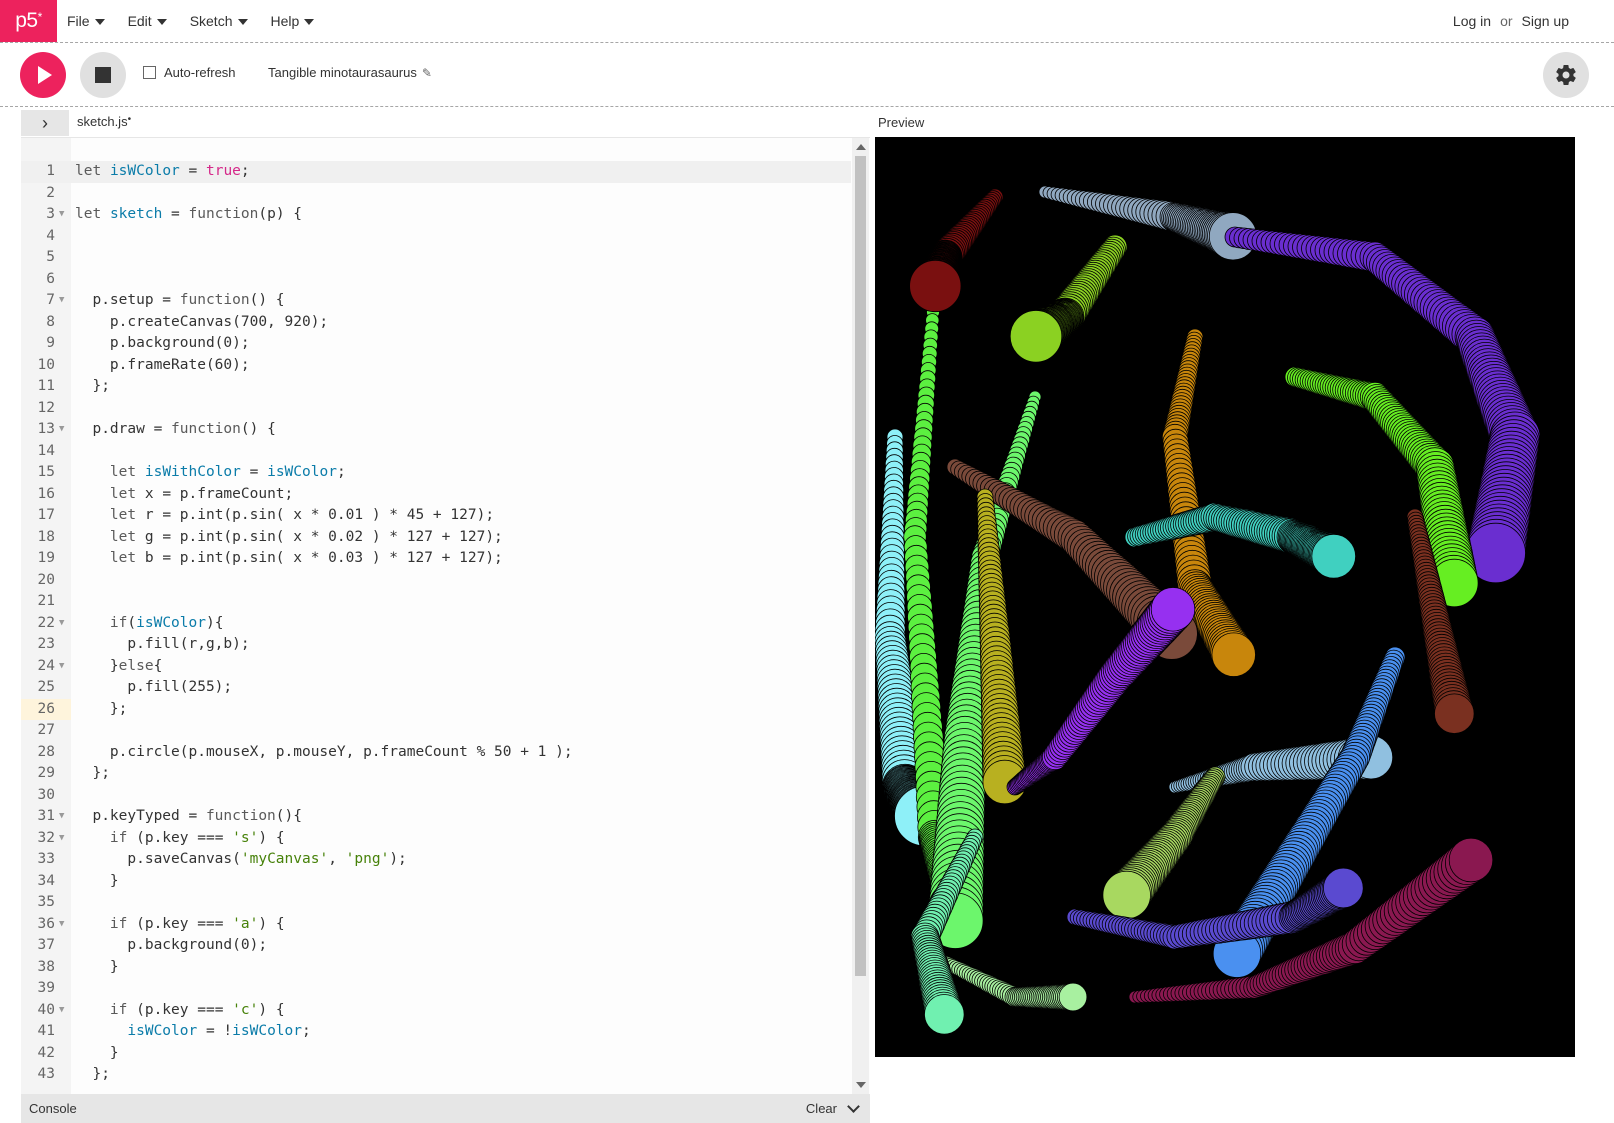  Describe the element at coordinates (40, 17) in the screenshot. I see `logo-asterisk: *` at that location.